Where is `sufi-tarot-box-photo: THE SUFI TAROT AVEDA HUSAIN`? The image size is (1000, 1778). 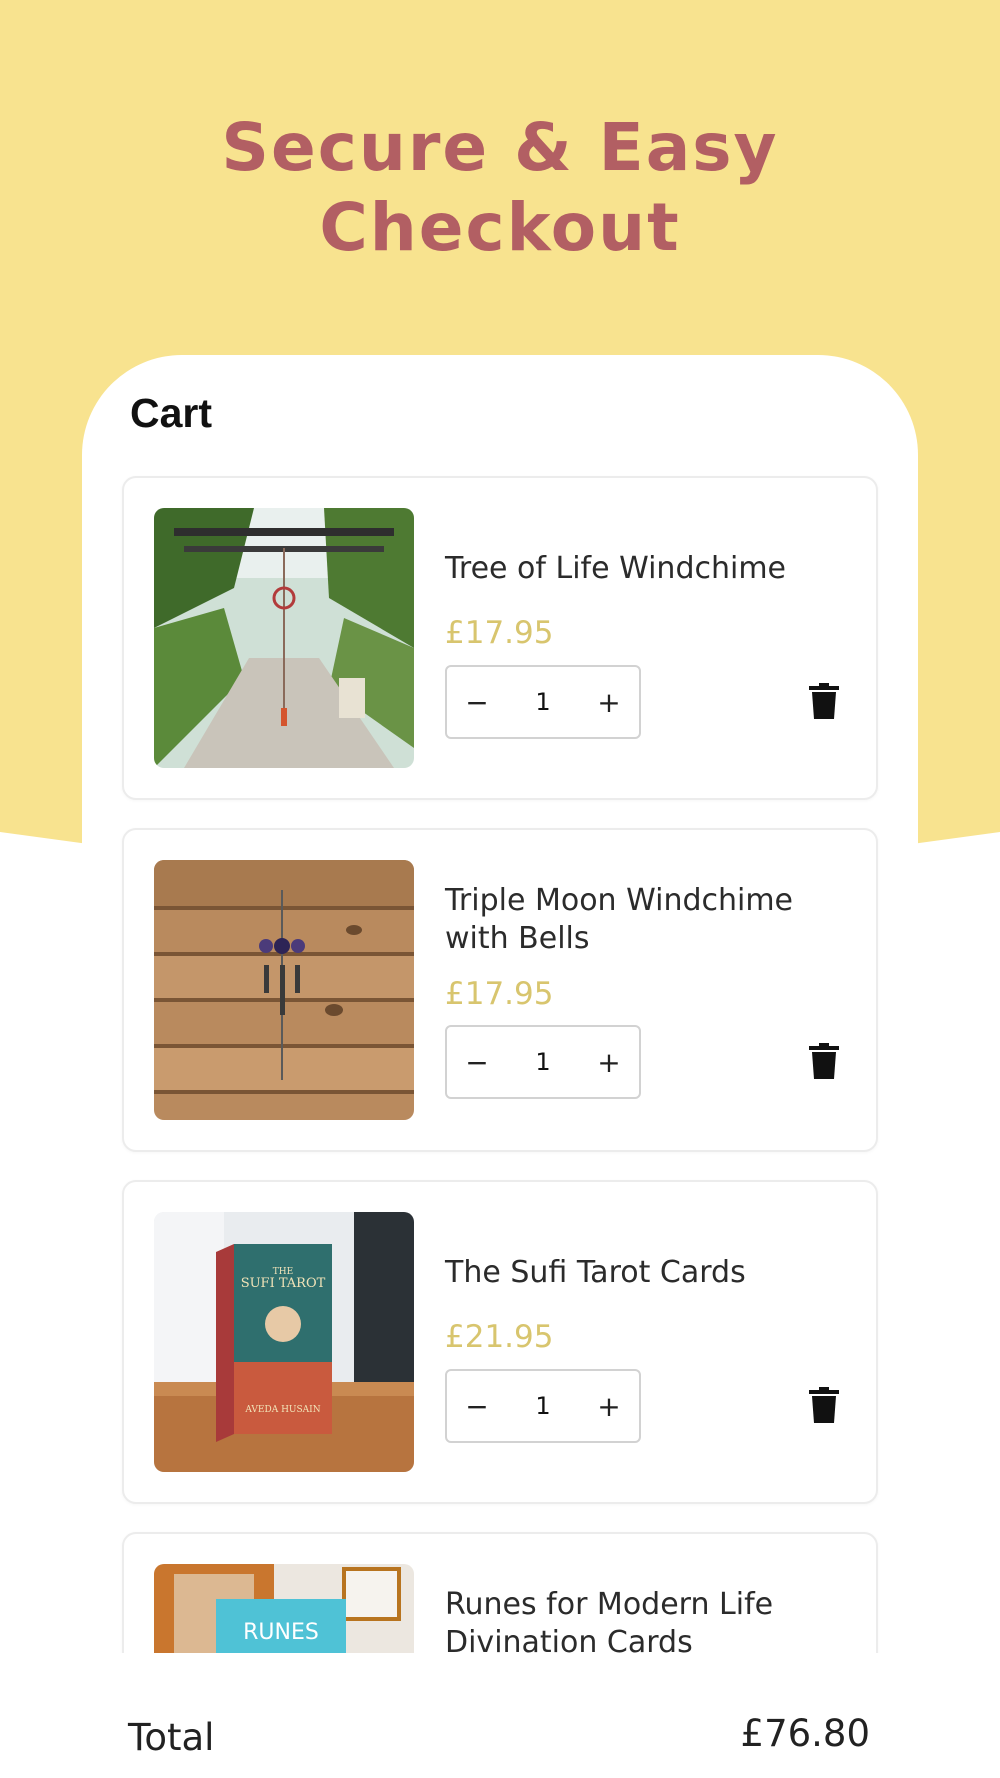 sufi-tarot-box-photo: THE SUFI TAROT AVEDA HUSAIN is located at coordinates (284, 1342).